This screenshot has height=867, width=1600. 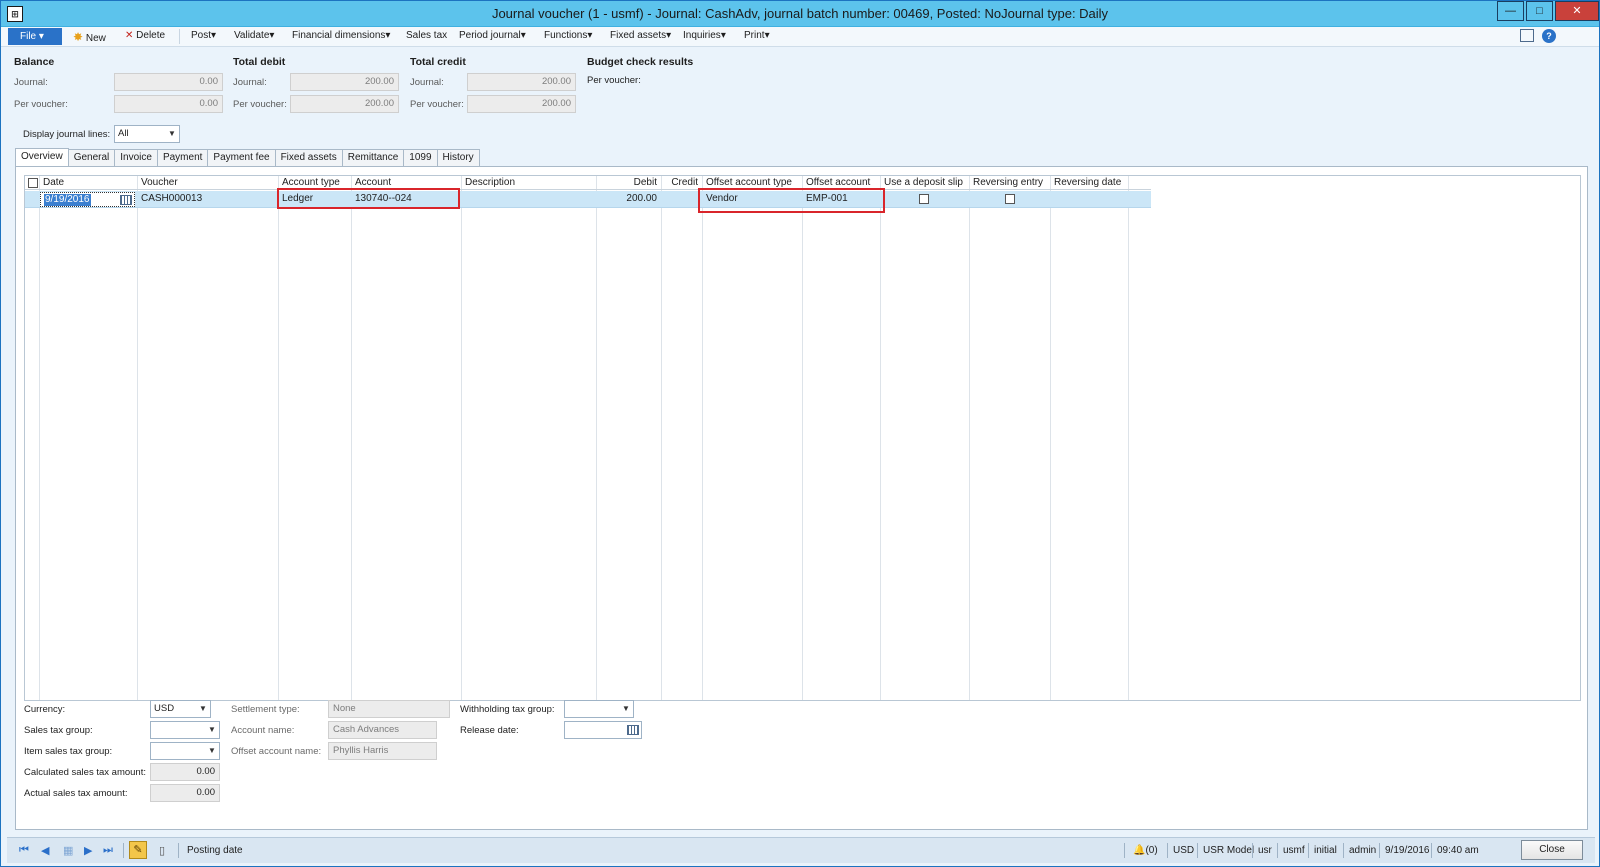 What do you see at coordinates (265, 709) in the screenshot?
I see `settlement-type-label: Settlement type:` at bounding box center [265, 709].